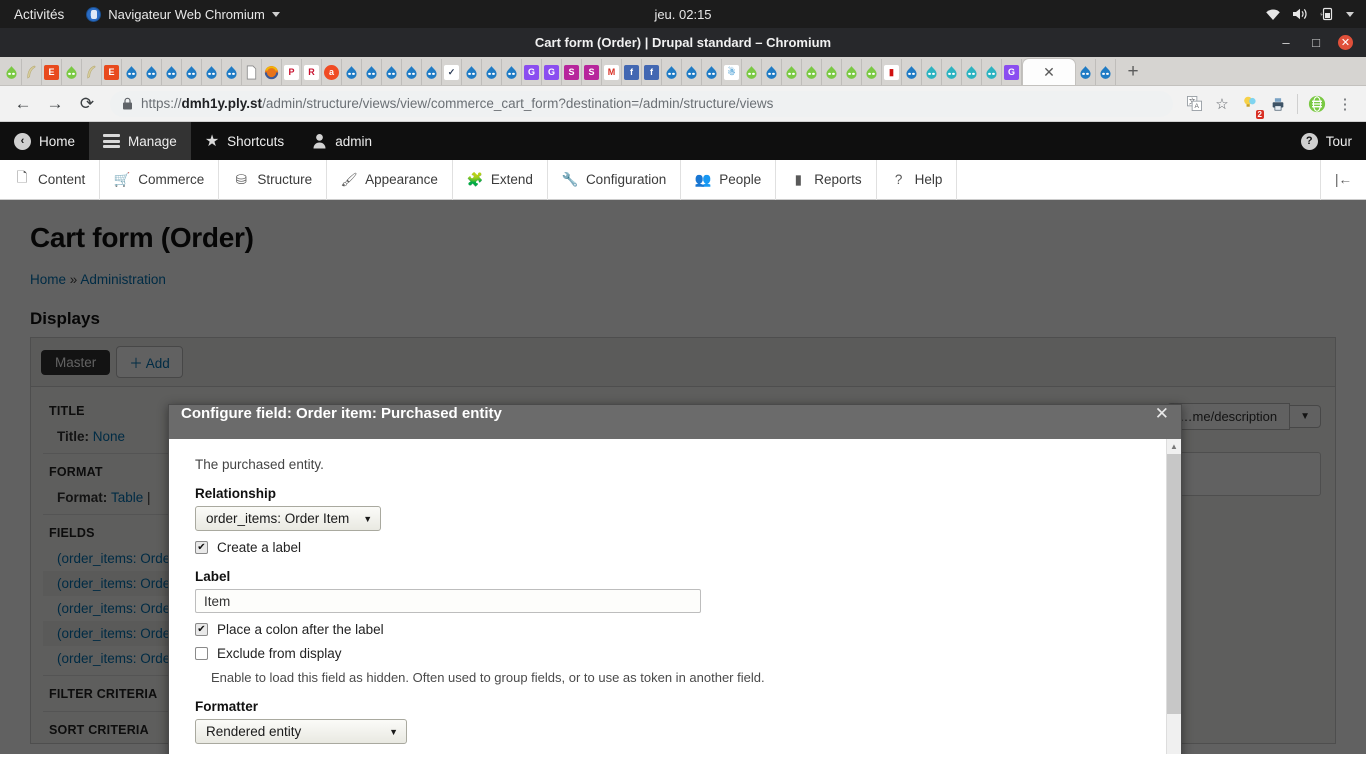 This screenshot has width=1366, height=768. Describe the element at coordinates (140, 141) in the screenshot. I see `drupal-toolbar-item-manage: Manage` at that location.